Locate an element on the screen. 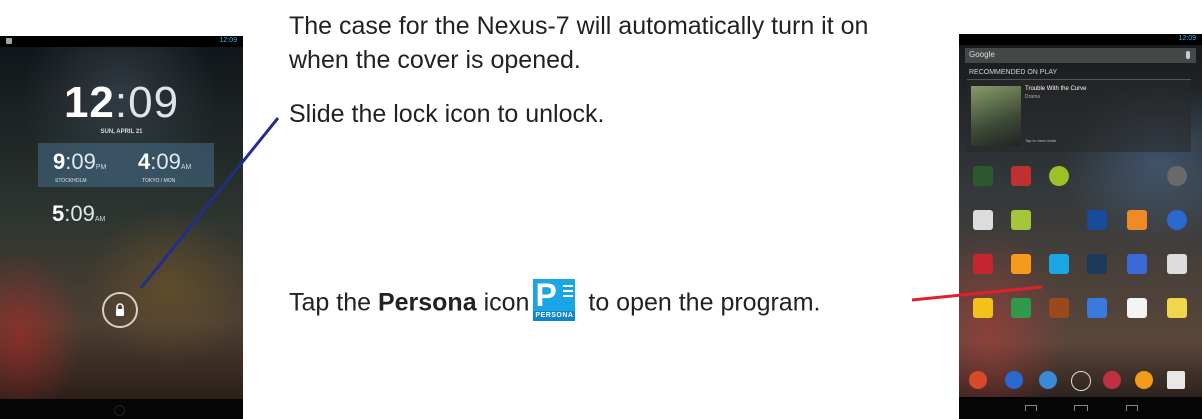 Image resolution: width=1202 pixels, height=419 pixels. persona-icon-letter: P is located at coordinates (546, 295).